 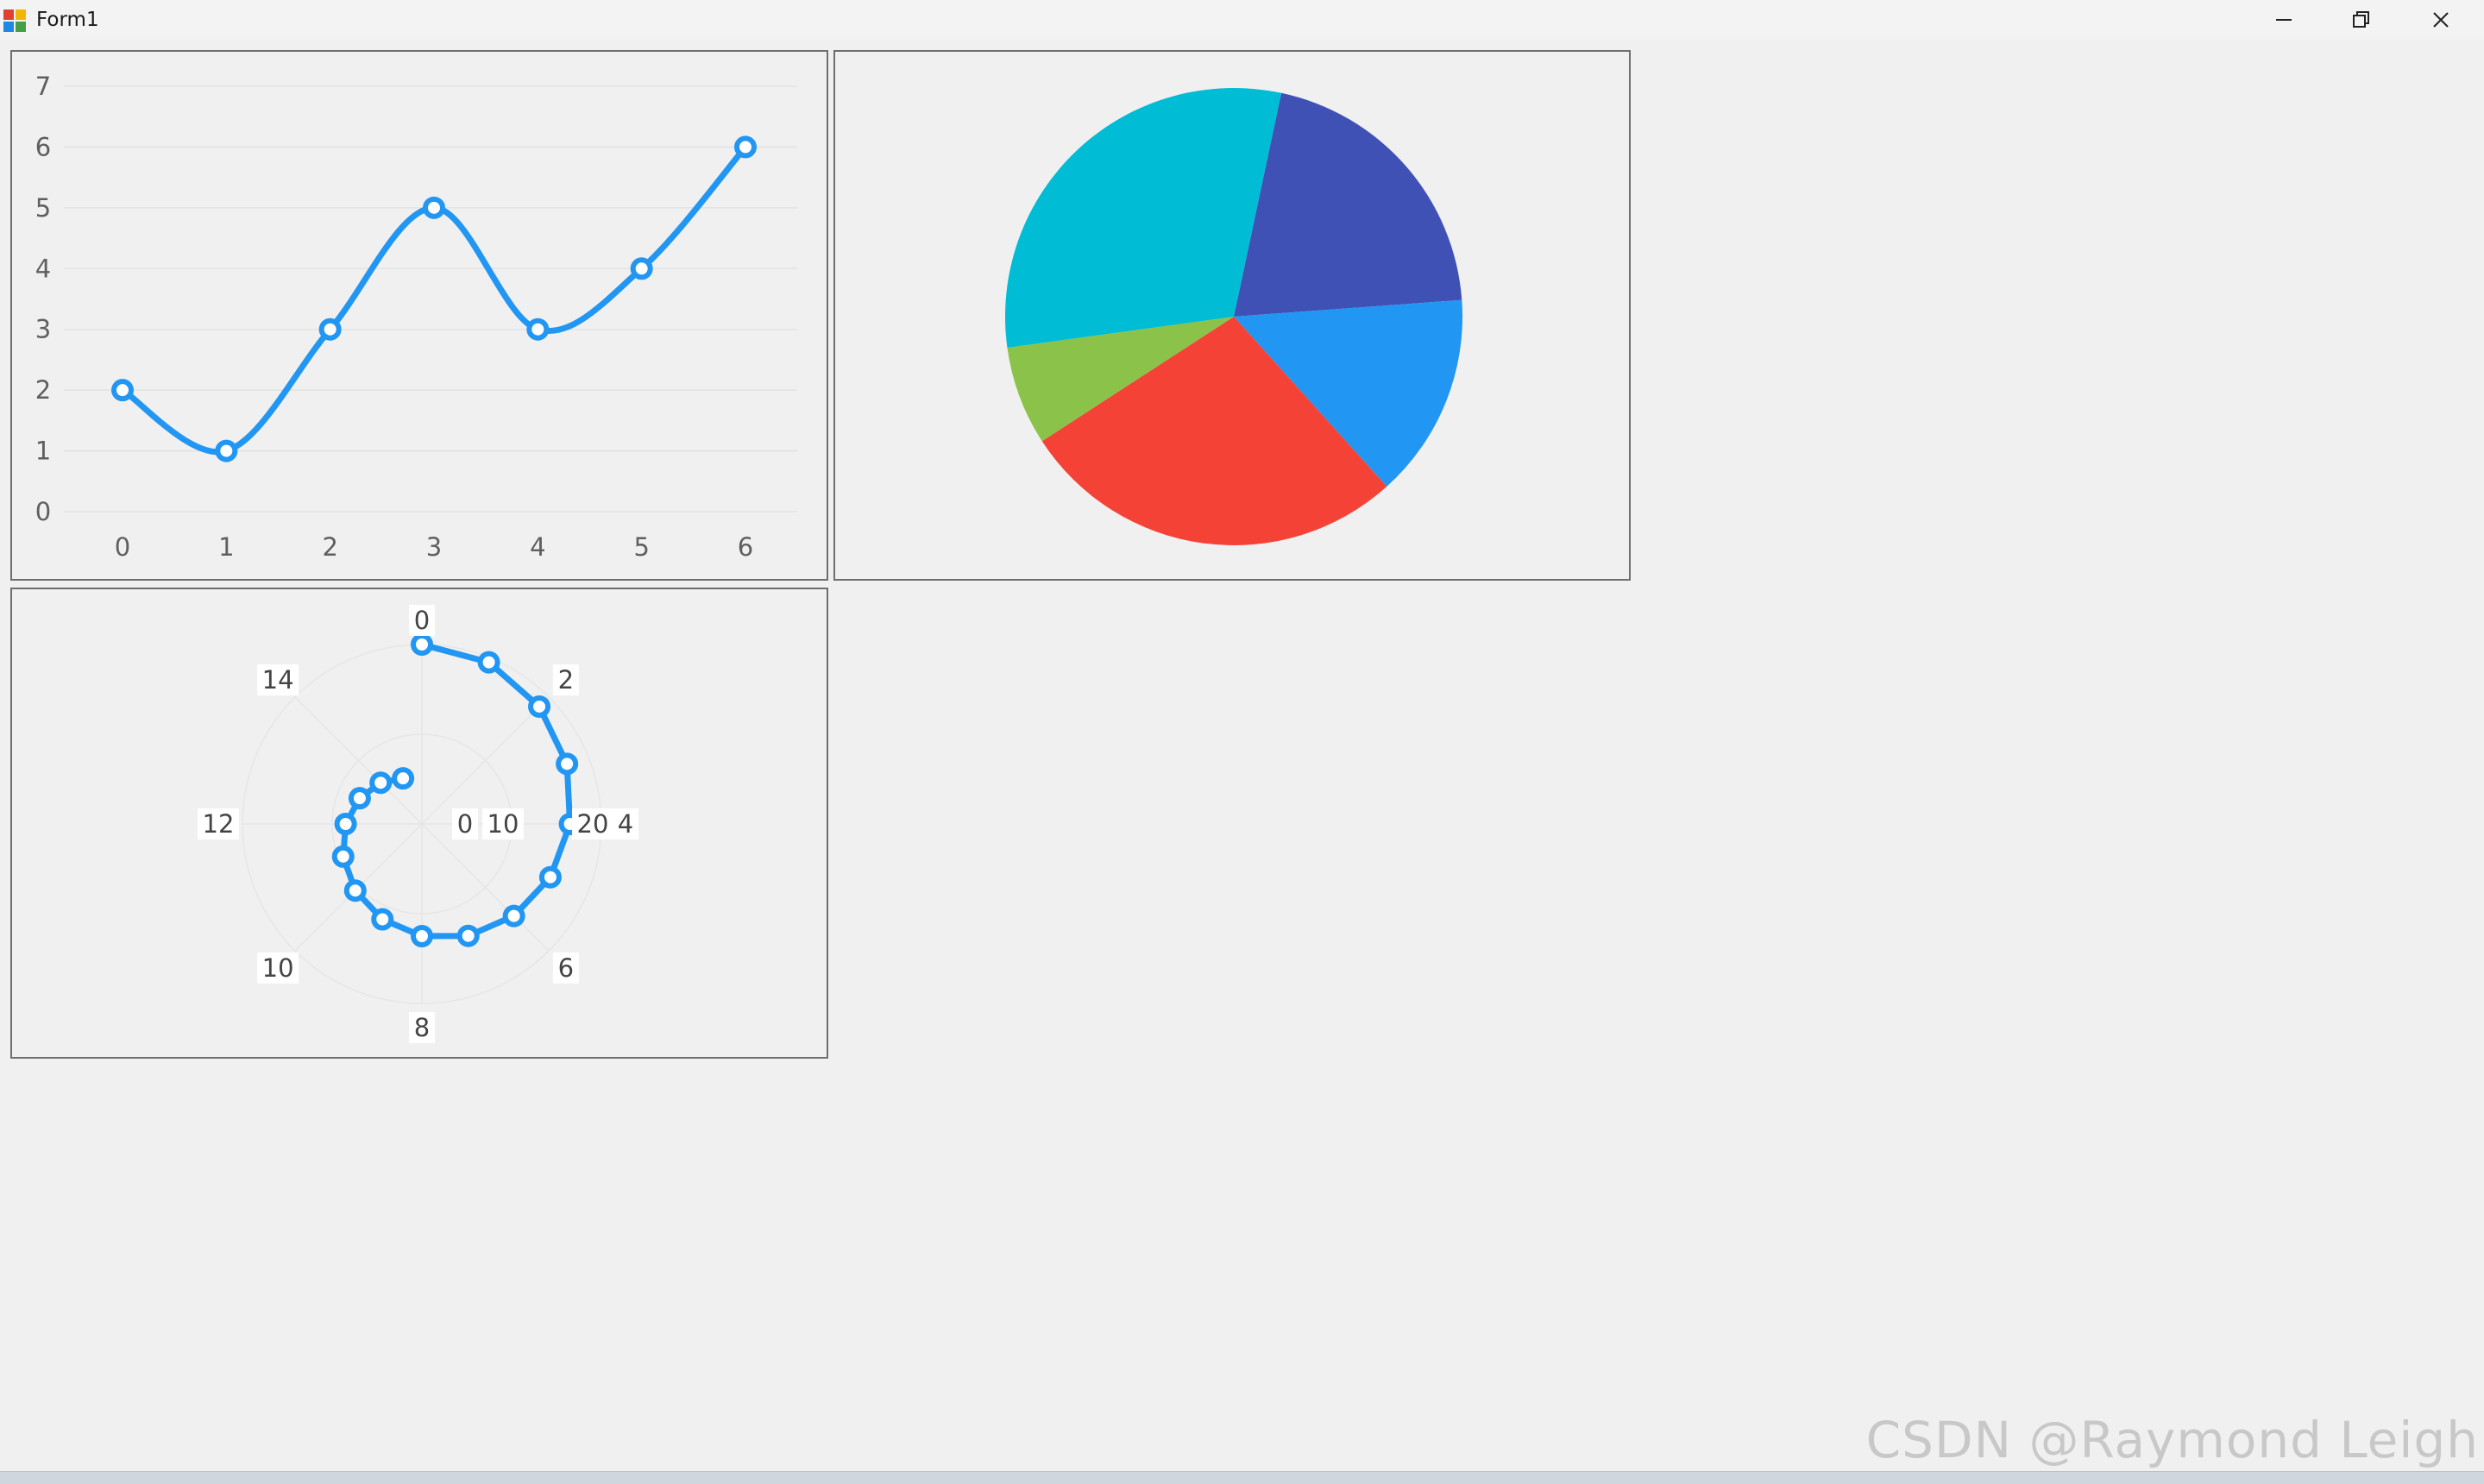 I want to click on radar-tick-label: 6, so click(x=566, y=968).